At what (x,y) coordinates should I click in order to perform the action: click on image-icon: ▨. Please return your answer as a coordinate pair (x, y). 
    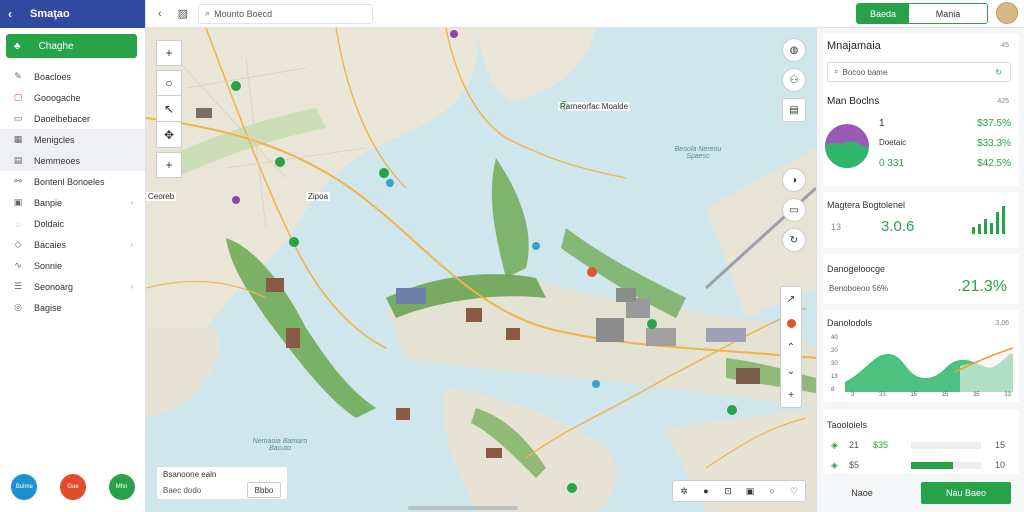
    Looking at the image, I should click on (183, 13).